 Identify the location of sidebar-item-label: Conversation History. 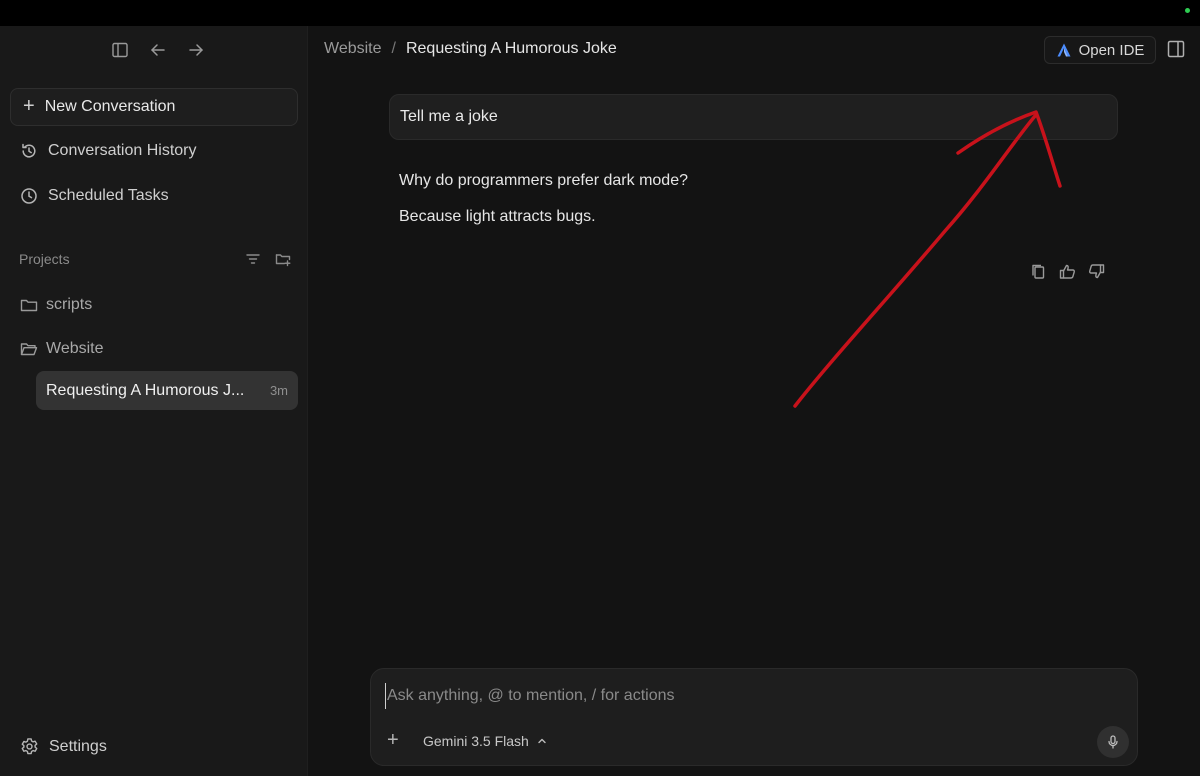
(122, 150).